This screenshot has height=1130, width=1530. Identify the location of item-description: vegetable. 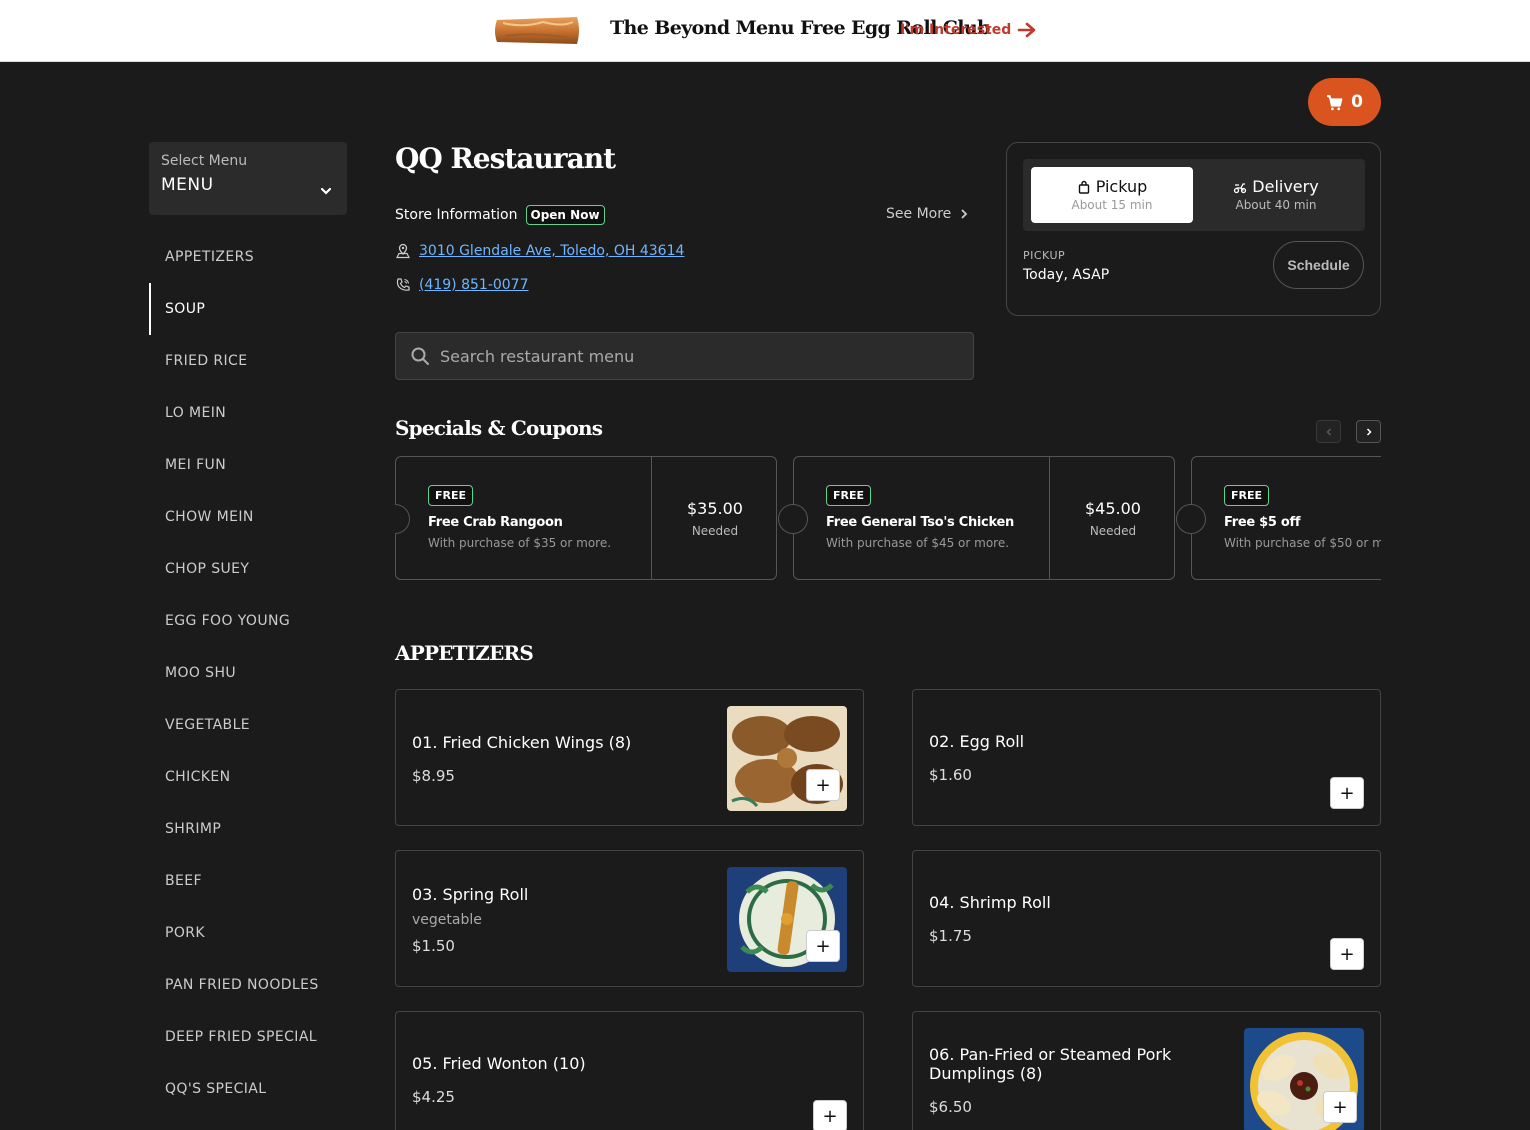
(447, 920).